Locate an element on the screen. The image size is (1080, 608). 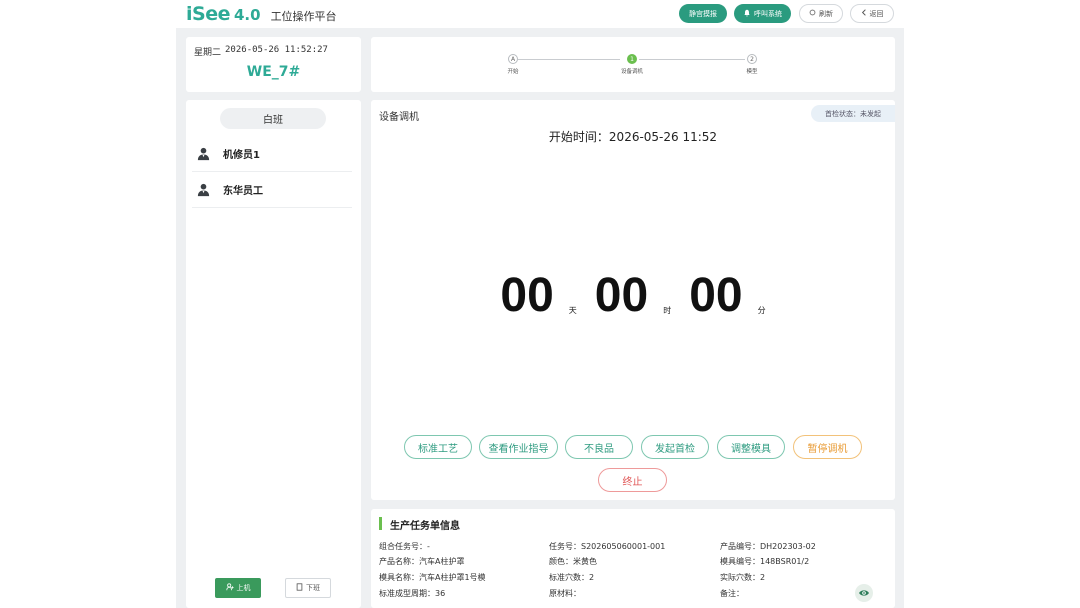
first-inspection-status-badge: 首检状态：未发起 is located at coordinates (853, 113).